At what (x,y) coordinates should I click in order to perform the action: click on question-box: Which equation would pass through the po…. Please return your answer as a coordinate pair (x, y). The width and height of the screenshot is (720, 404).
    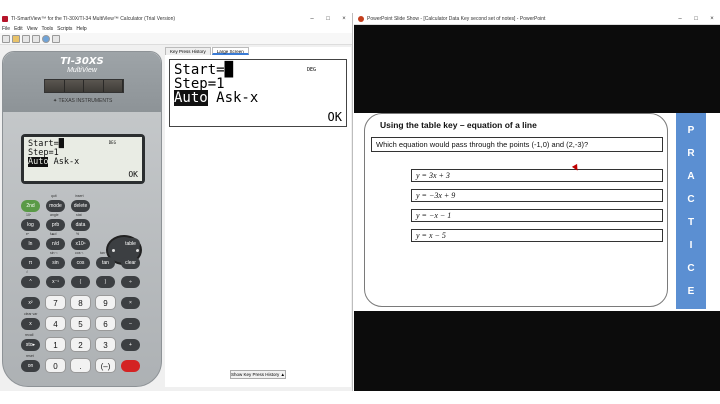
    Looking at the image, I should click on (517, 144).